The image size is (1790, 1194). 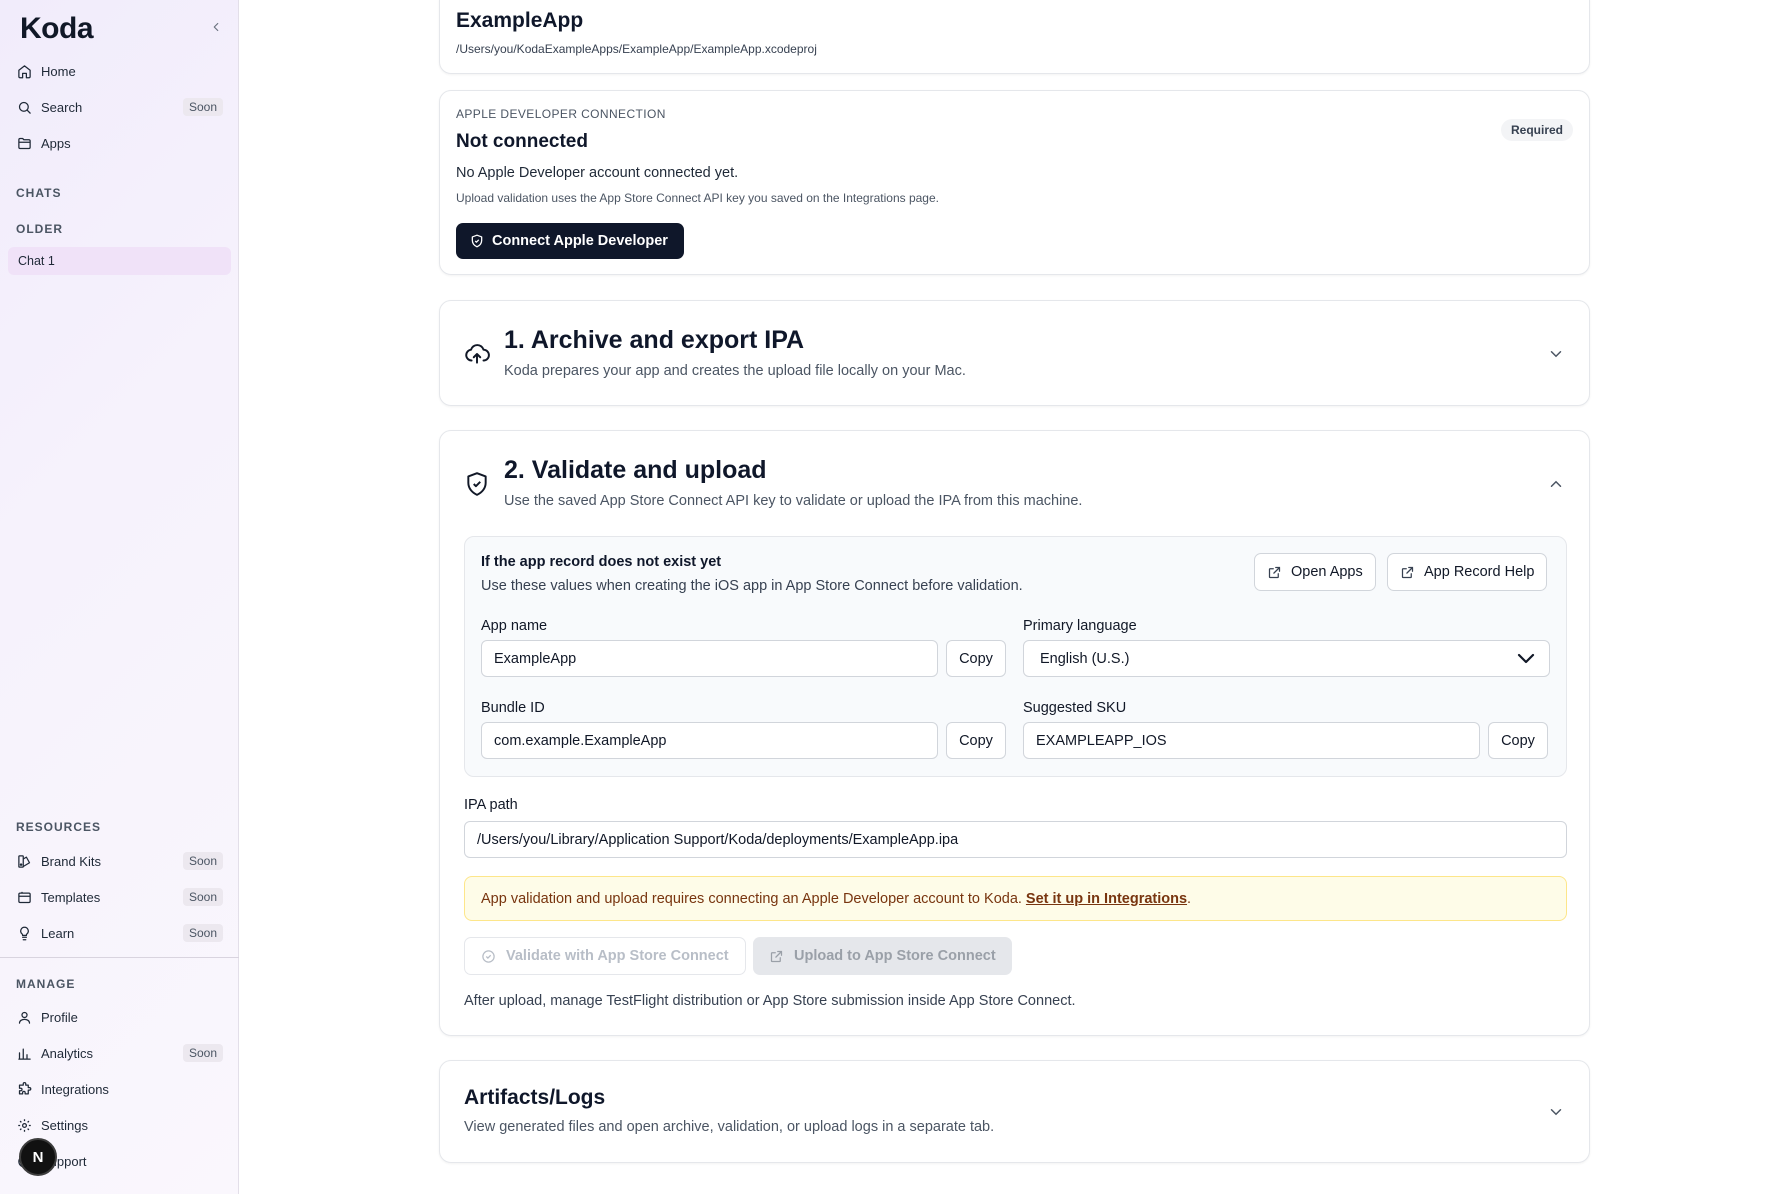 I want to click on open-apps-label: Open Apps, so click(x=1327, y=572).